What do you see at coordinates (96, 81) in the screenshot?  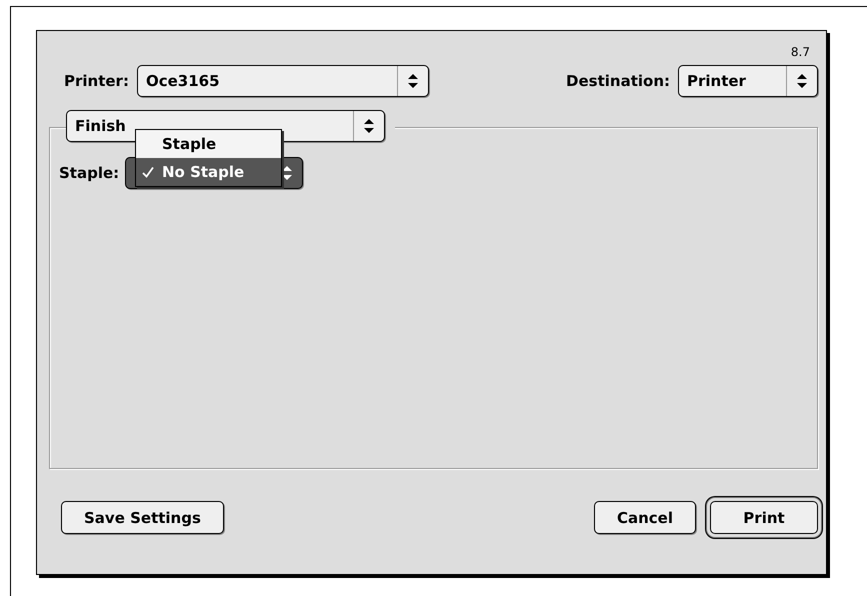 I see `printer-label: Printer:` at bounding box center [96, 81].